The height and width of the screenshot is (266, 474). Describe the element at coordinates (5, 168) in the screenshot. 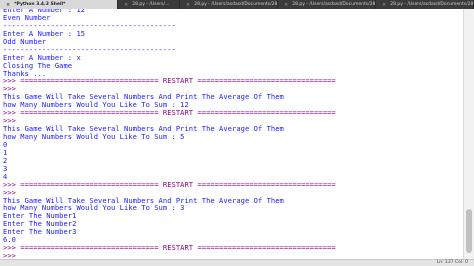

I see `shell-line: 3` at that location.